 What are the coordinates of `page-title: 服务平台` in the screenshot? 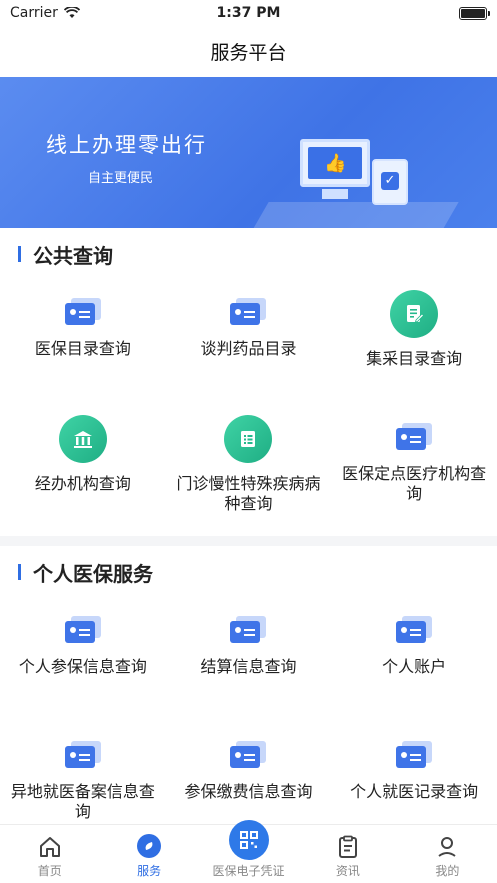 It's located at (248, 53).